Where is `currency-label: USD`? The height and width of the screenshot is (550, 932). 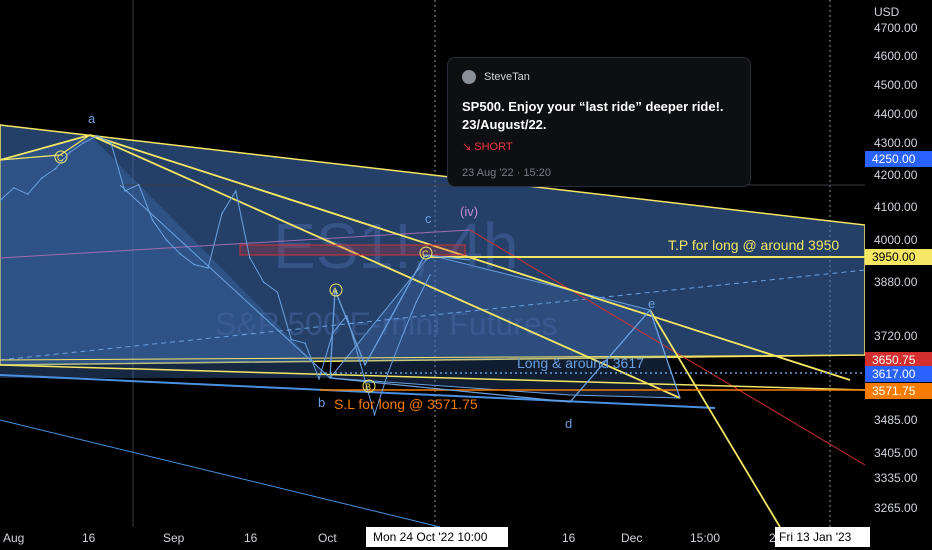
currency-label: USD is located at coordinates (887, 12).